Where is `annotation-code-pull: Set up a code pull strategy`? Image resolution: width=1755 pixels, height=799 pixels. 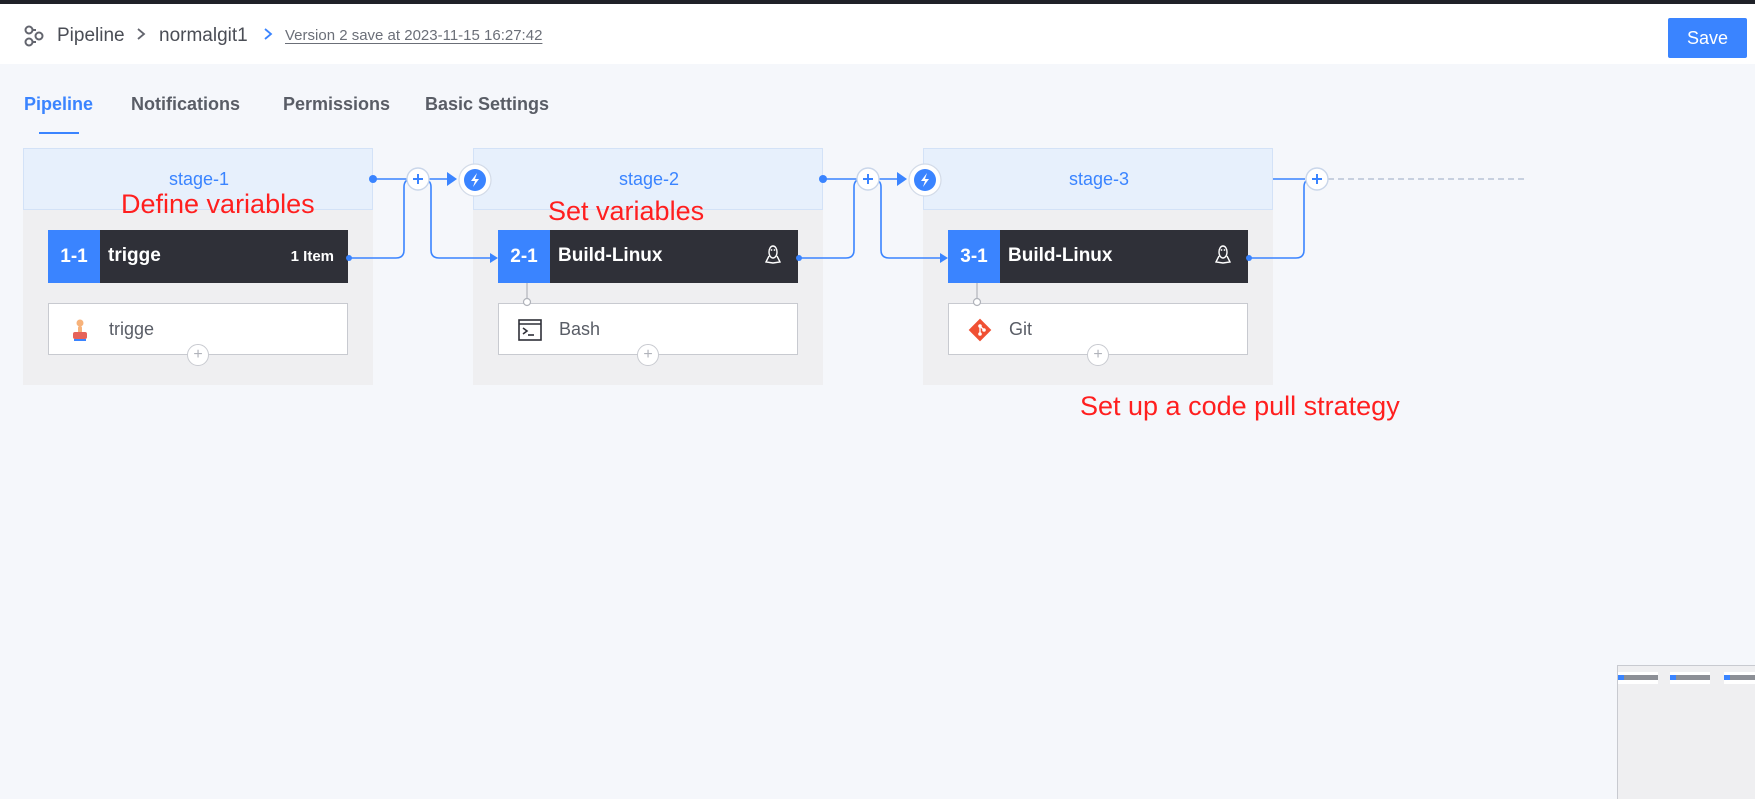
annotation-code-pull: Set up a code pull strategy is located at coordinates (1240, 406).